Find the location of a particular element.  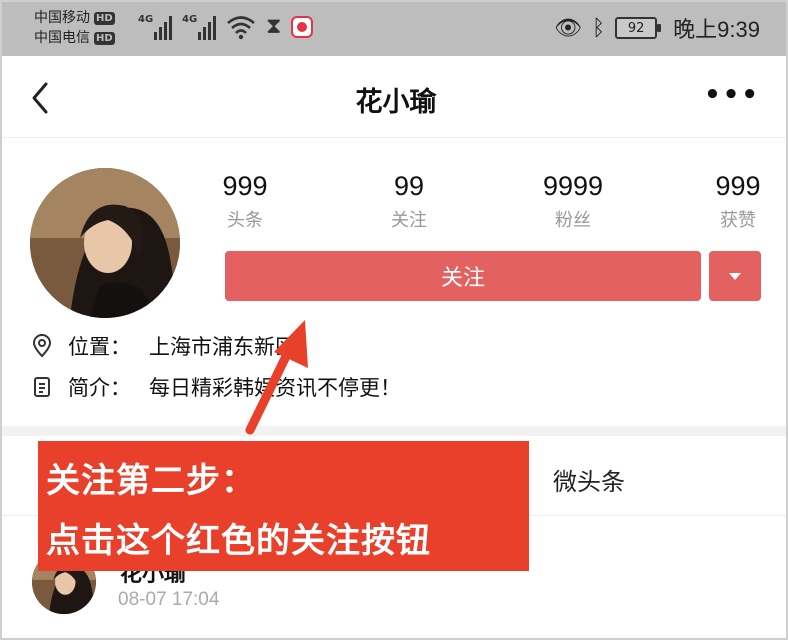

bio-row: 简介： 每日精彩韩娱资讯不停更！ is located at coordinates (215, 387).